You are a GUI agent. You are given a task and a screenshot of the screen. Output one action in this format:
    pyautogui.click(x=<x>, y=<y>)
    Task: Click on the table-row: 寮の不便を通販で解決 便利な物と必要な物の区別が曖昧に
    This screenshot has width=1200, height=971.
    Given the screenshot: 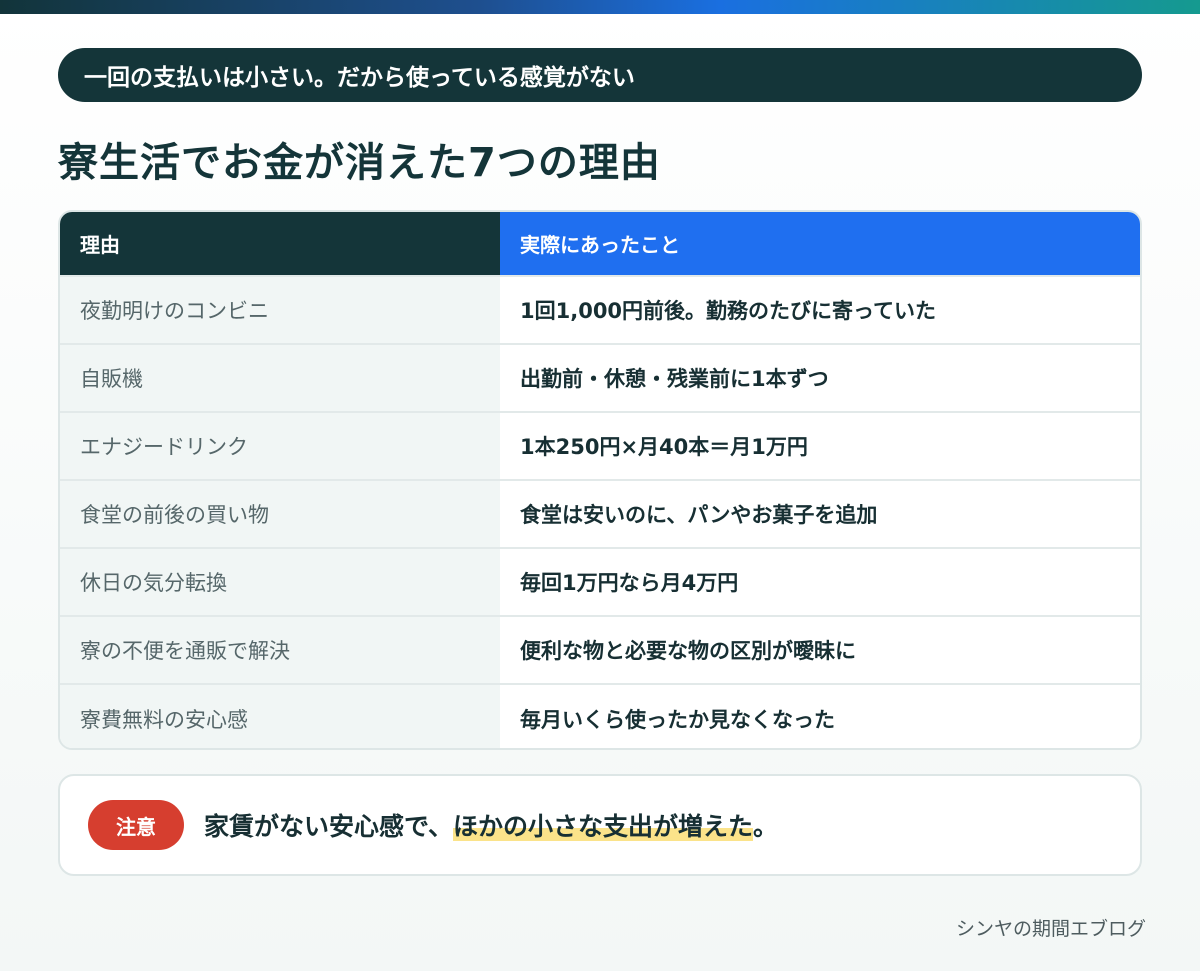 What is the action you would take?
    pyautogui.click(x=600, y=649)
    